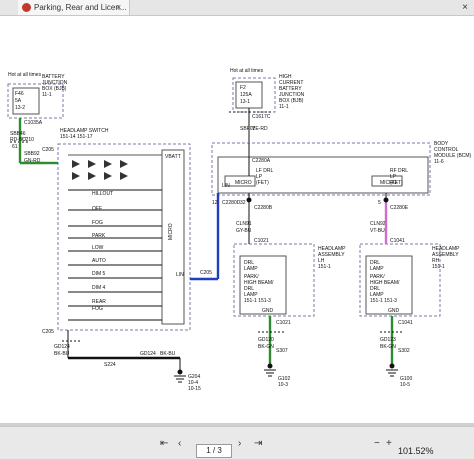 The width and height of the screenshot is (474, 459). What do you see at coordinates (47, 95) in the screenshot?
I see `bjb-label-4: 11-1` at bounding box center [47, 95].